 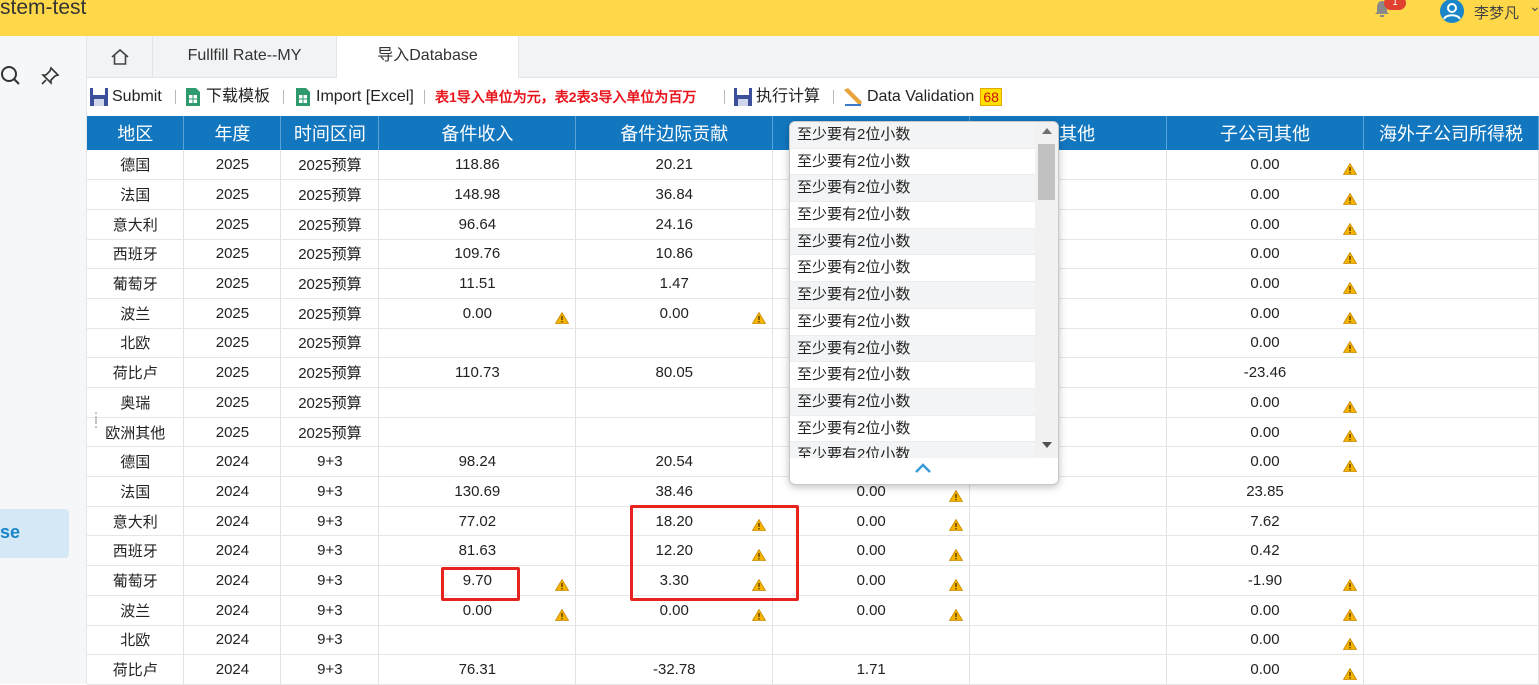 I want to click on sidebar-item-active: se, so click(x=34, y=533).